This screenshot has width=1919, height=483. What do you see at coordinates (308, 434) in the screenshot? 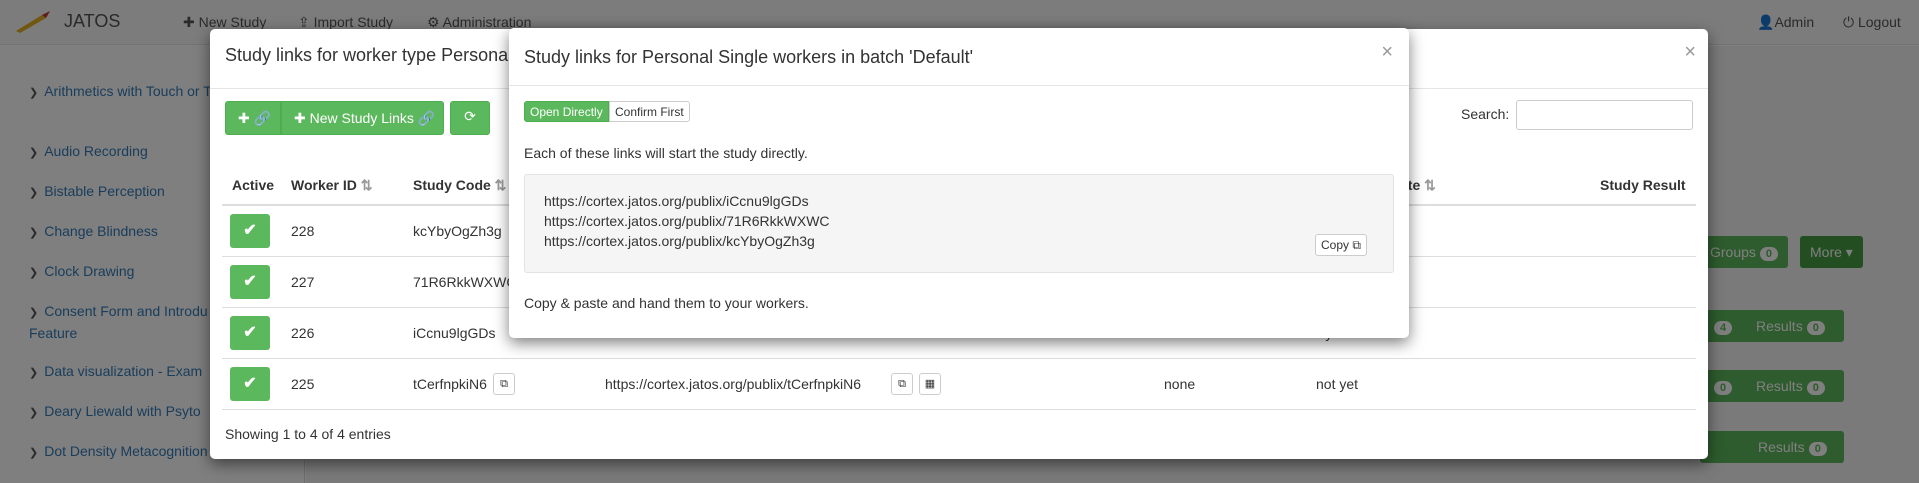
I see `table-info: Showing 1 to 4 of 4 entries` at bounding box center [308, 434].